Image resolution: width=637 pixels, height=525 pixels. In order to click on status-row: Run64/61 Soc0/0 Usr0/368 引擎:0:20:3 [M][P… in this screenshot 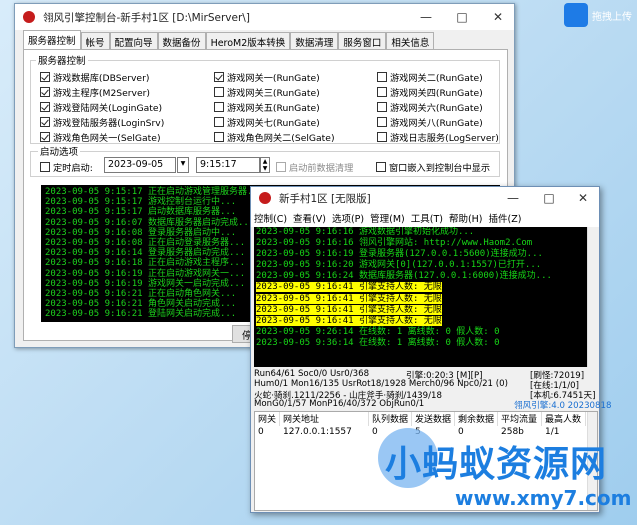, I will do `click(426, 375)`.